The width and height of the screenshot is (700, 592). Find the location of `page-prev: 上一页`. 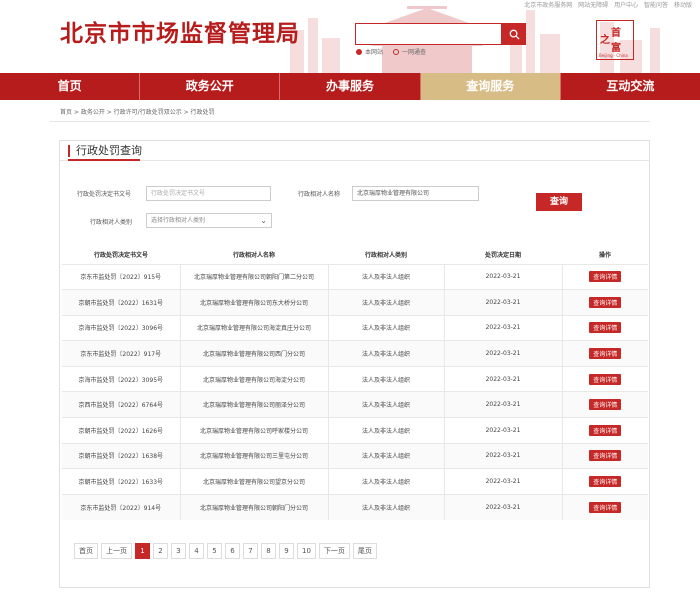

page-prev: 上一页 is located at coordinates (116, 551).